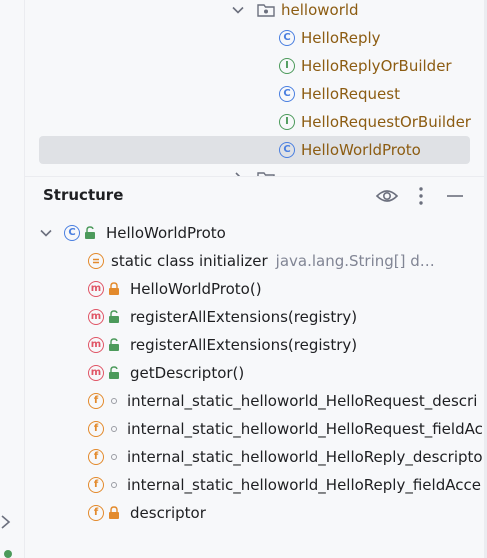 Image resolution: width=487 pixels, height=558 pixels. What do you see at coordinates (168, 513) in the screenshot?
I see `member-label: descriptor` at bounding box center [168, 513].